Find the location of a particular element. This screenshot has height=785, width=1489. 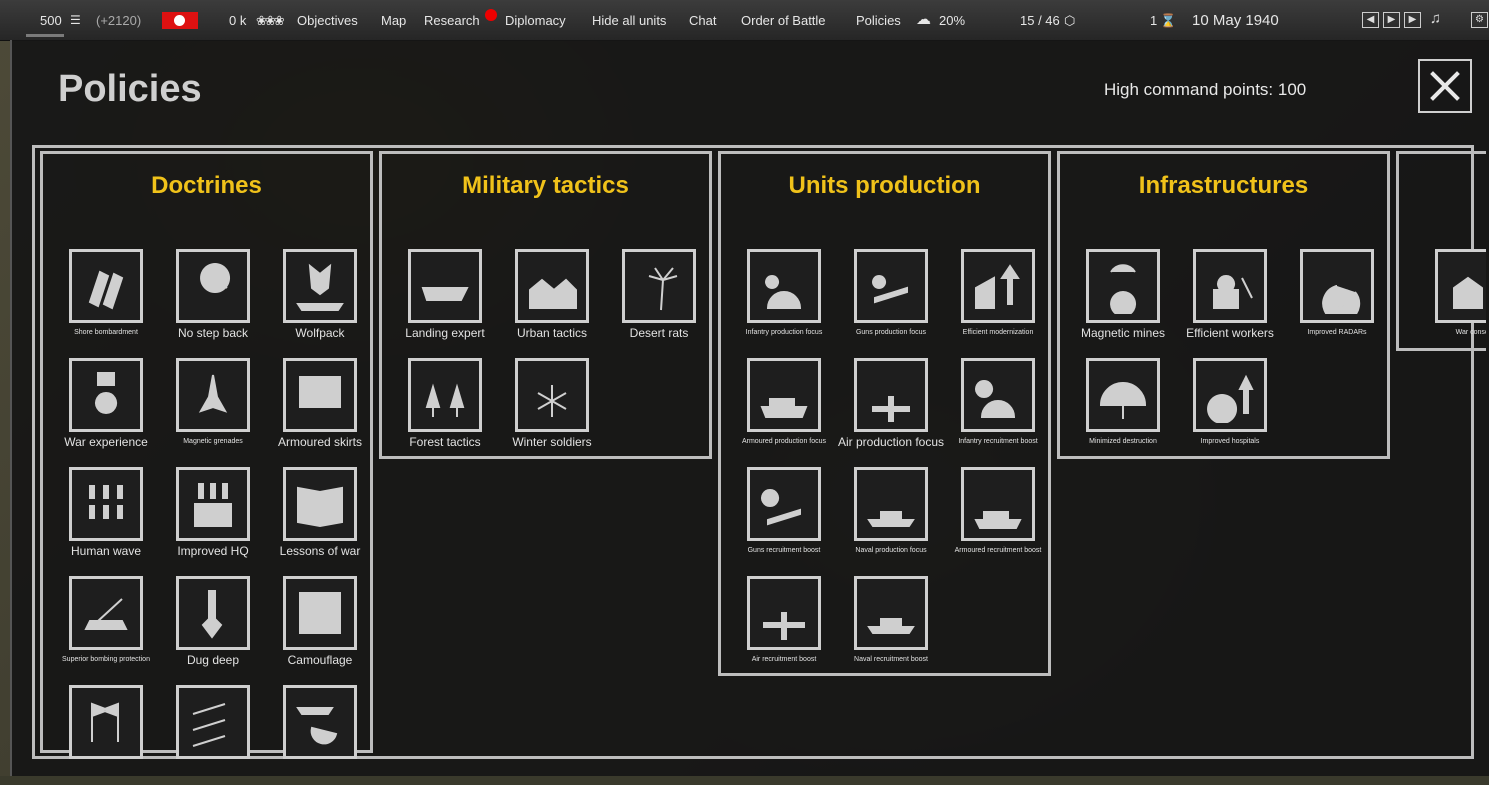

menu-research: Research is located at coordinates (452, 20).